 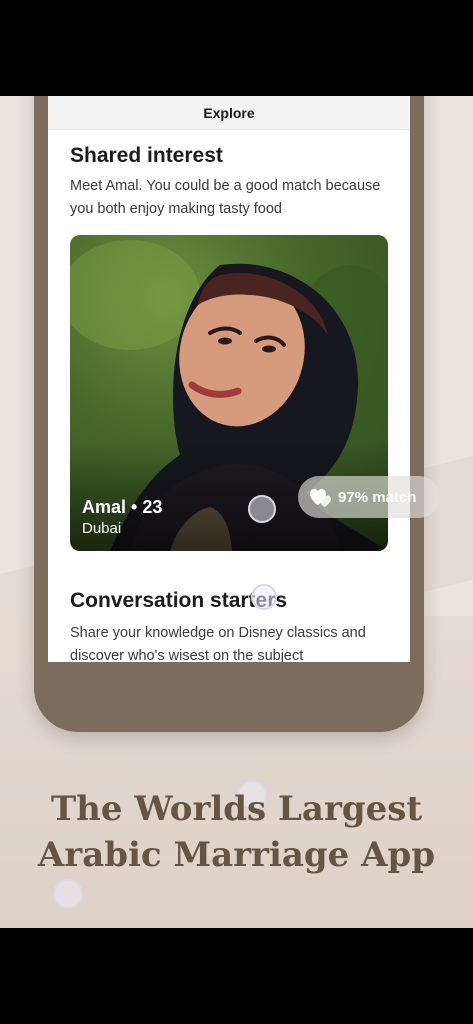 I want to click on tagline-line-1: The Worlds Largest, so click(x=236, y=809).